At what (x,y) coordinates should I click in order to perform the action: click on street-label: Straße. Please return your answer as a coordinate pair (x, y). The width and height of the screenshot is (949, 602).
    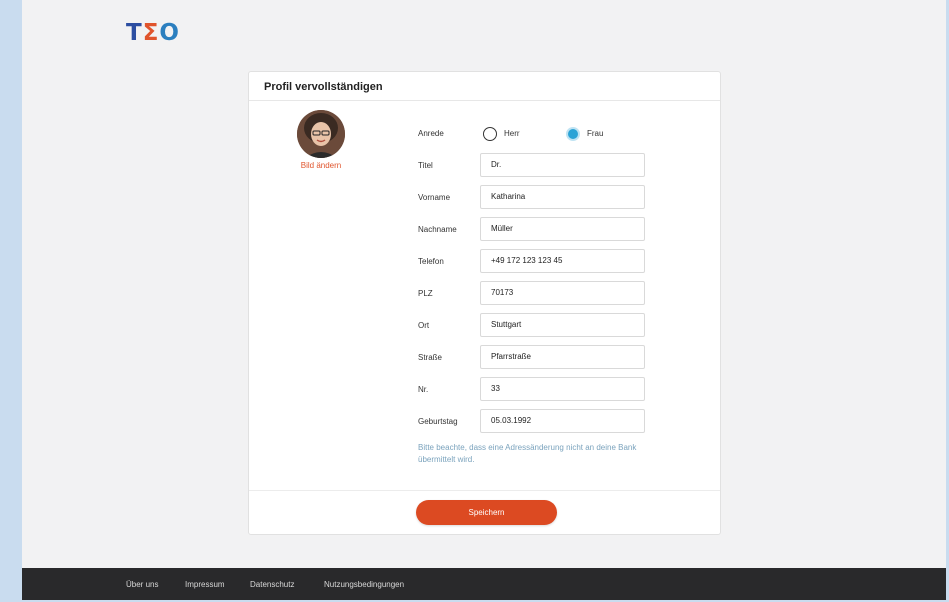
    Looking at the image, I should click on (430, 357).